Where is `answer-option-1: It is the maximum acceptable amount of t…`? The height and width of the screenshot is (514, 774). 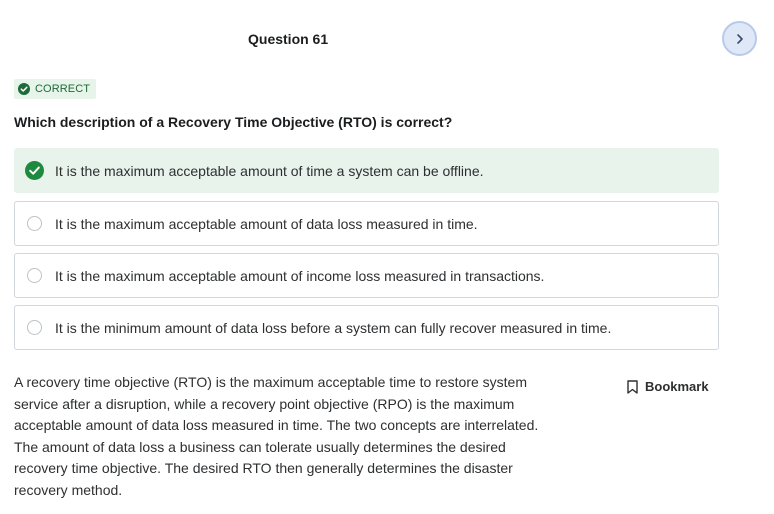
answer-option-1: It is the maximum acceptable amount of t… is located at coordinates (366, 170).